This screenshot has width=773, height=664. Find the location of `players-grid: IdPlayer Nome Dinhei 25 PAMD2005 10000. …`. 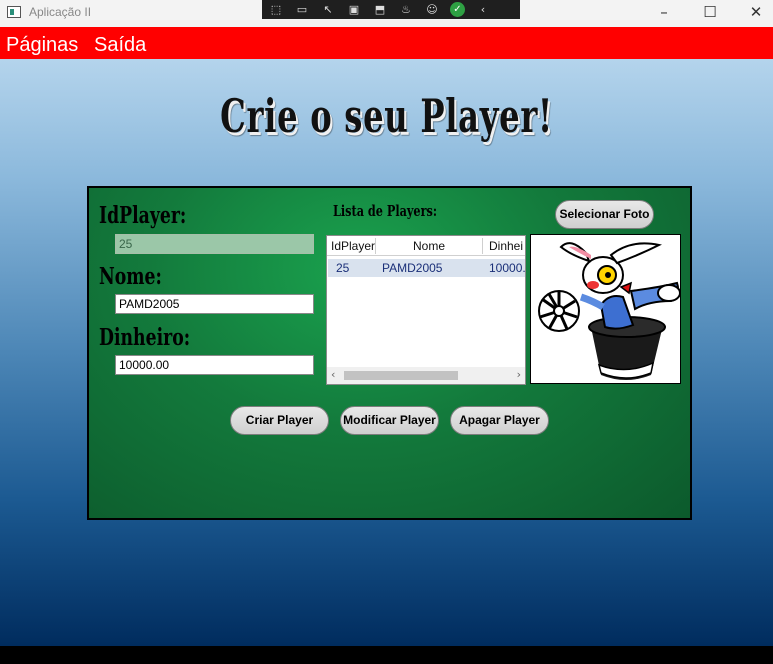

players-grid: IdPlayer Nome Dinhei 25 PAMD2005 10000. … is located at coordinates (426, 310).